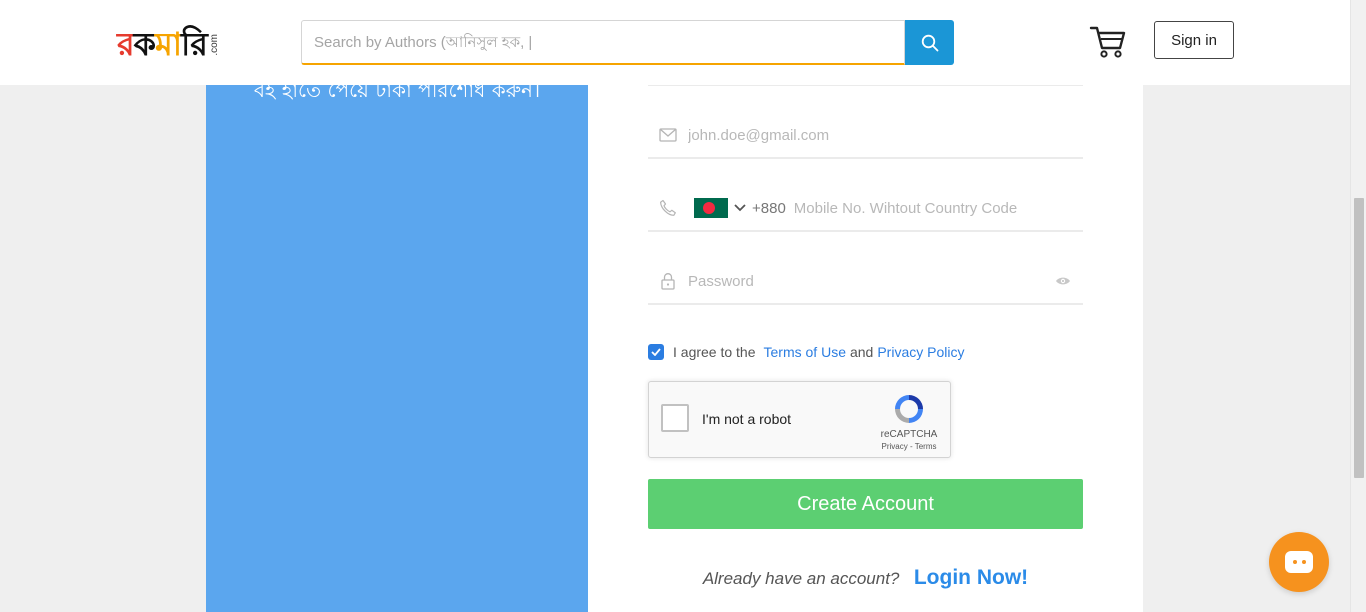 This screenshot has height=612, width=1366. Describe the element at coordinates (603, 42) in the screenshot. I see `search-input` at that location.